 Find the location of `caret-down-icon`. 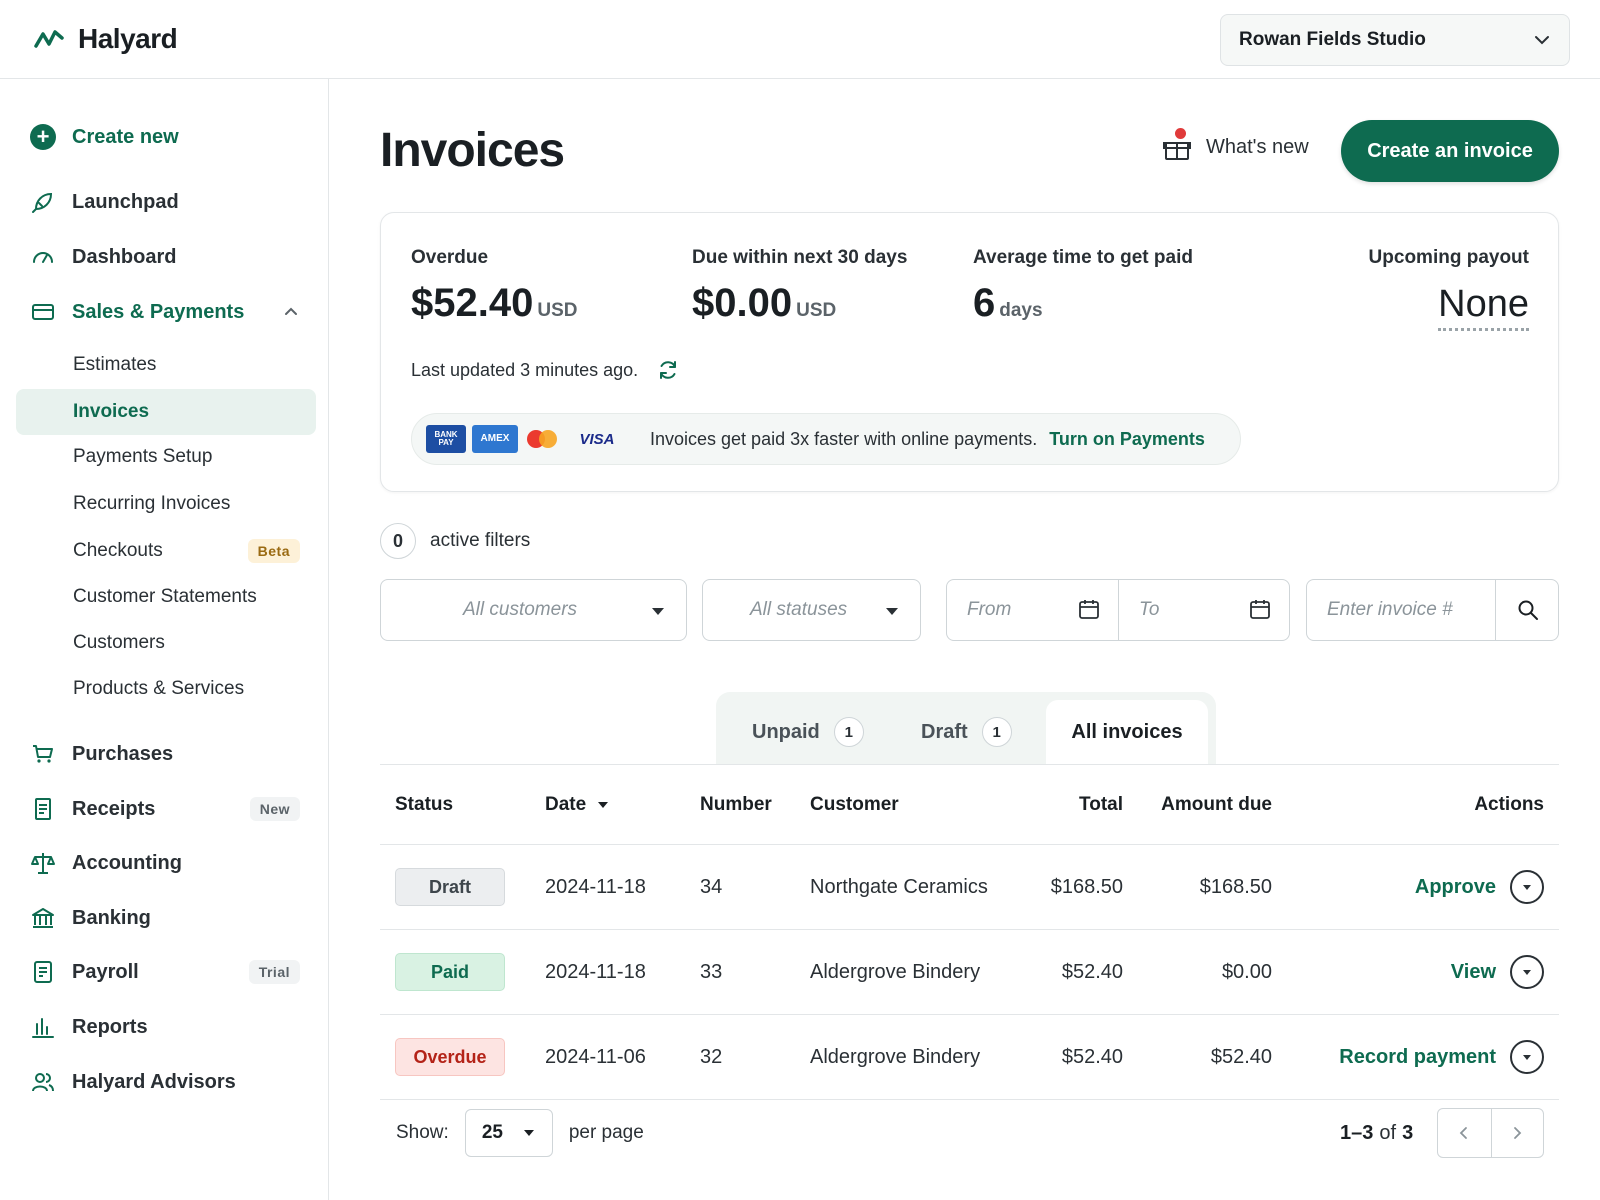

caret-down-icon is located at coordinates (658, 611).